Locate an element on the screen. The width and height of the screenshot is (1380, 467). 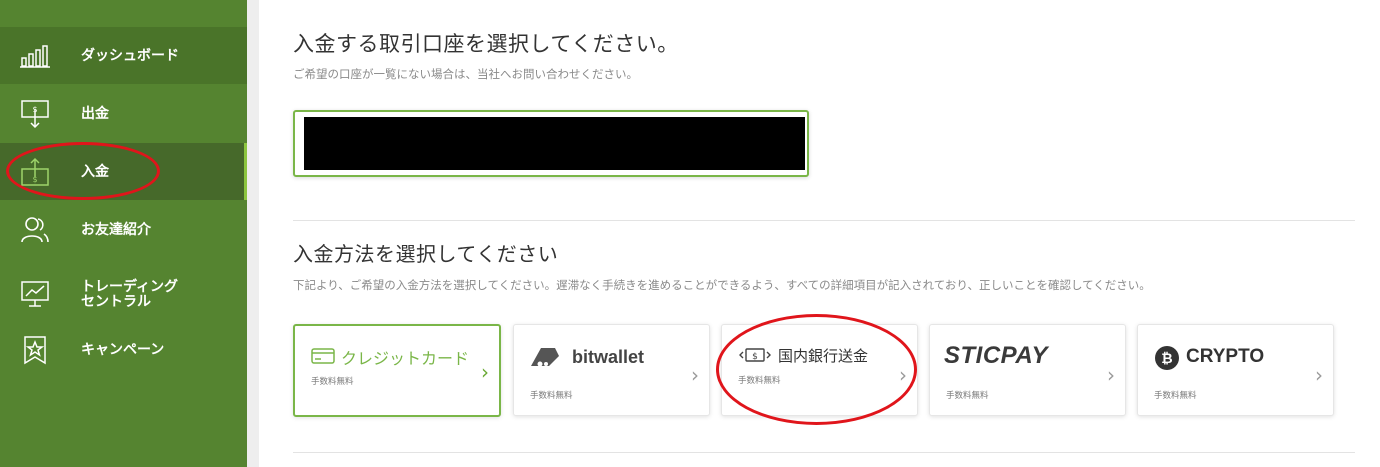
bitcoin-icon: ₿ is located at coordinates (1167, 358).